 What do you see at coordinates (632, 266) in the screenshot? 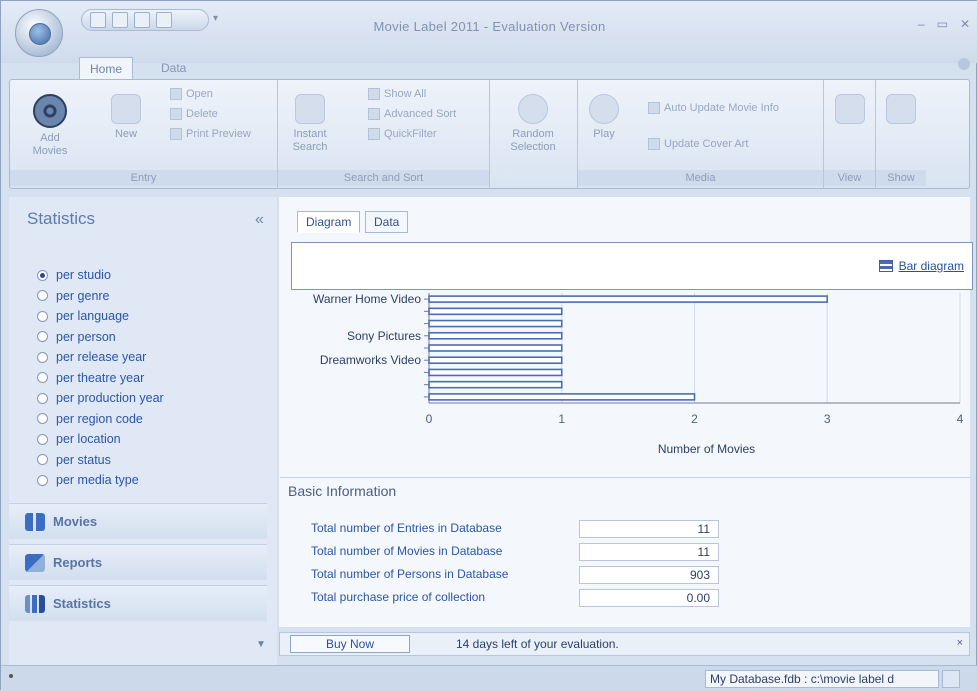
I see `chart-toolbar: Bar diagram` at bounding box center [632, 266].